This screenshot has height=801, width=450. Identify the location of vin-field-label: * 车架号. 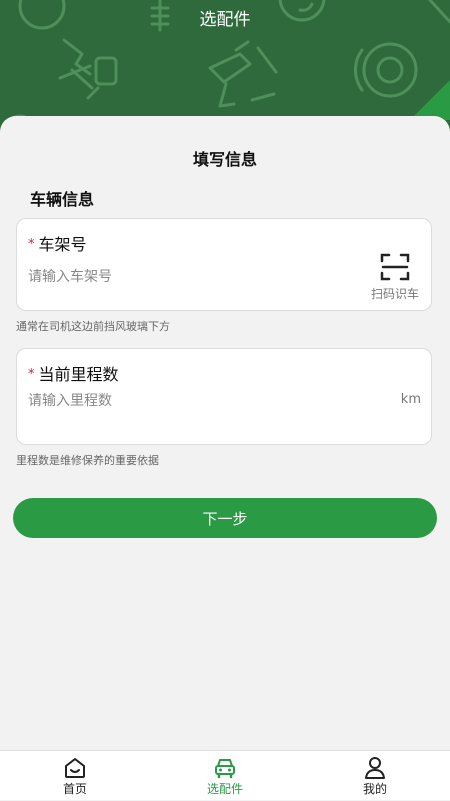
(57, 243).